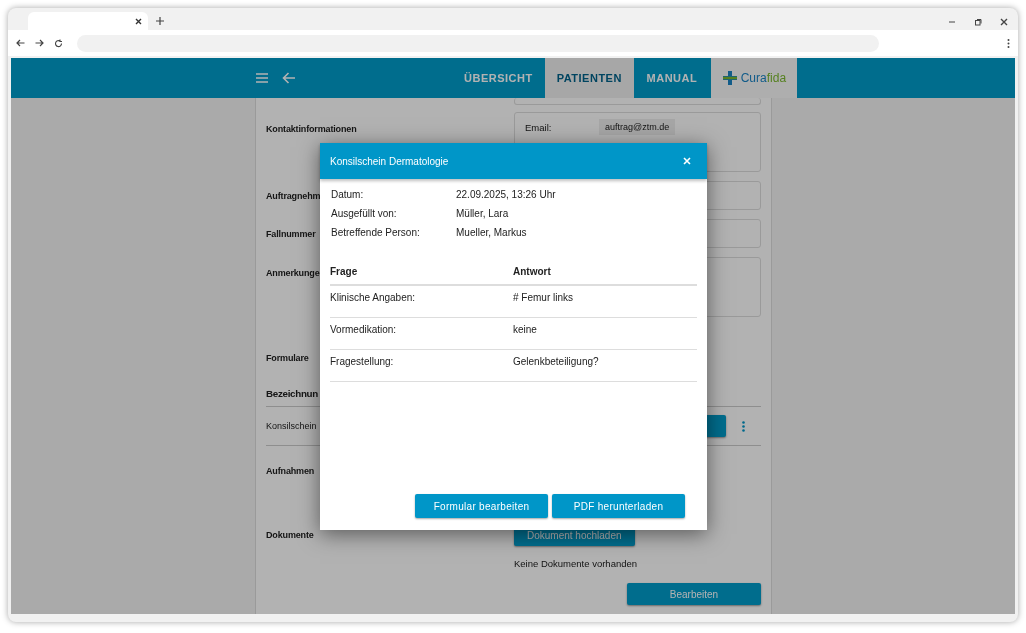 This screenshot has height=633, width=1026. I want to click on new-tab-icon, so click(160, 21).